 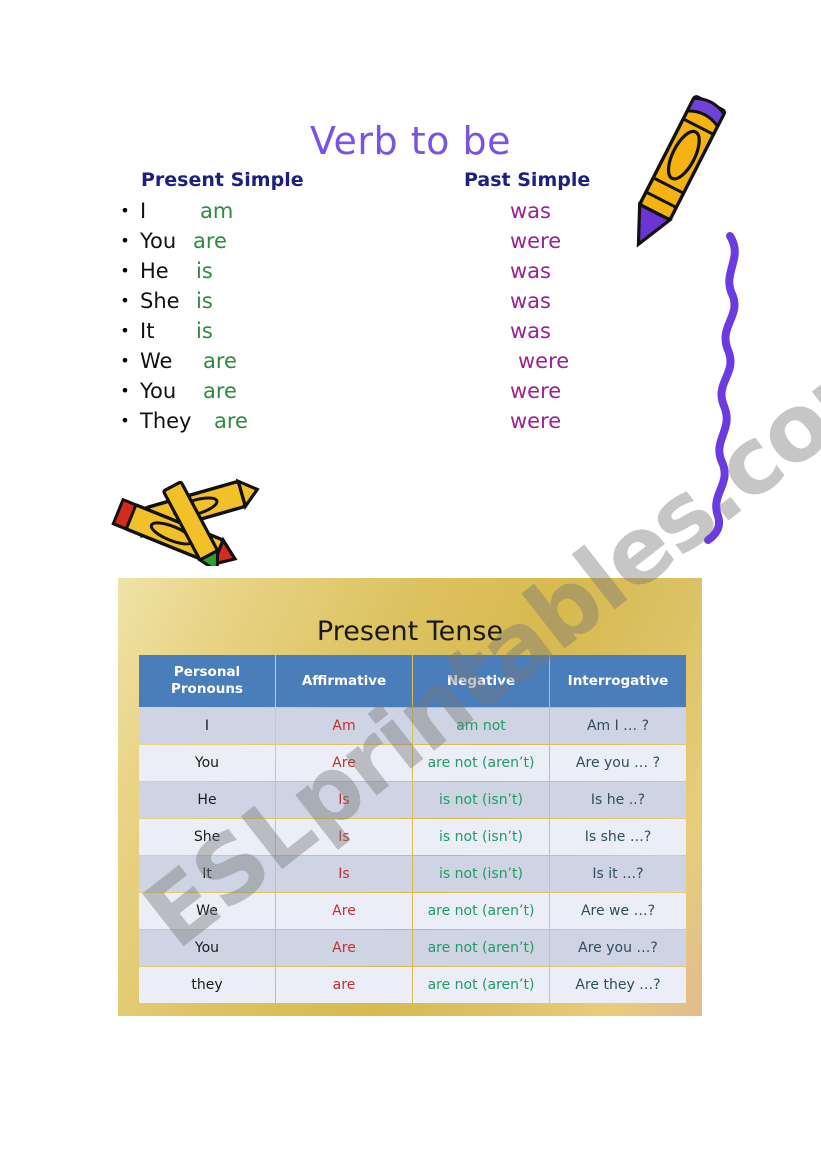 What do you see at coordinates (527, 180) in the screenshot?
I see `heading-past-simple: Past Simple` at bounding box center [527, 180].